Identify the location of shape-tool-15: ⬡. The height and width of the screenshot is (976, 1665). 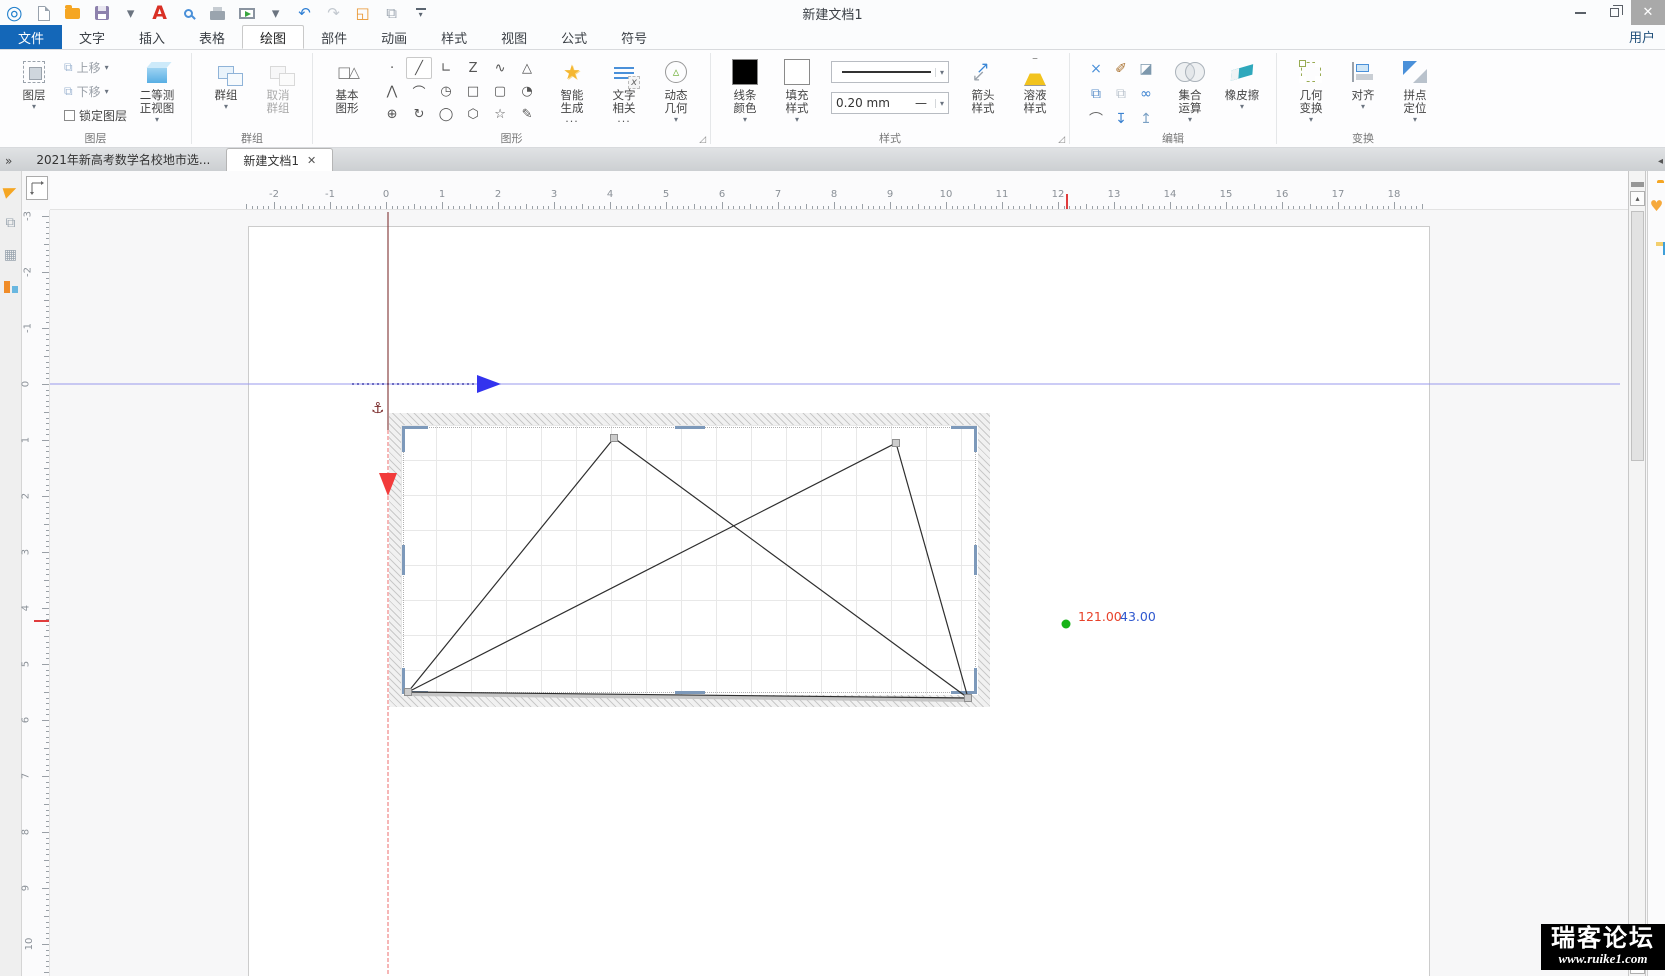
(473, 114).